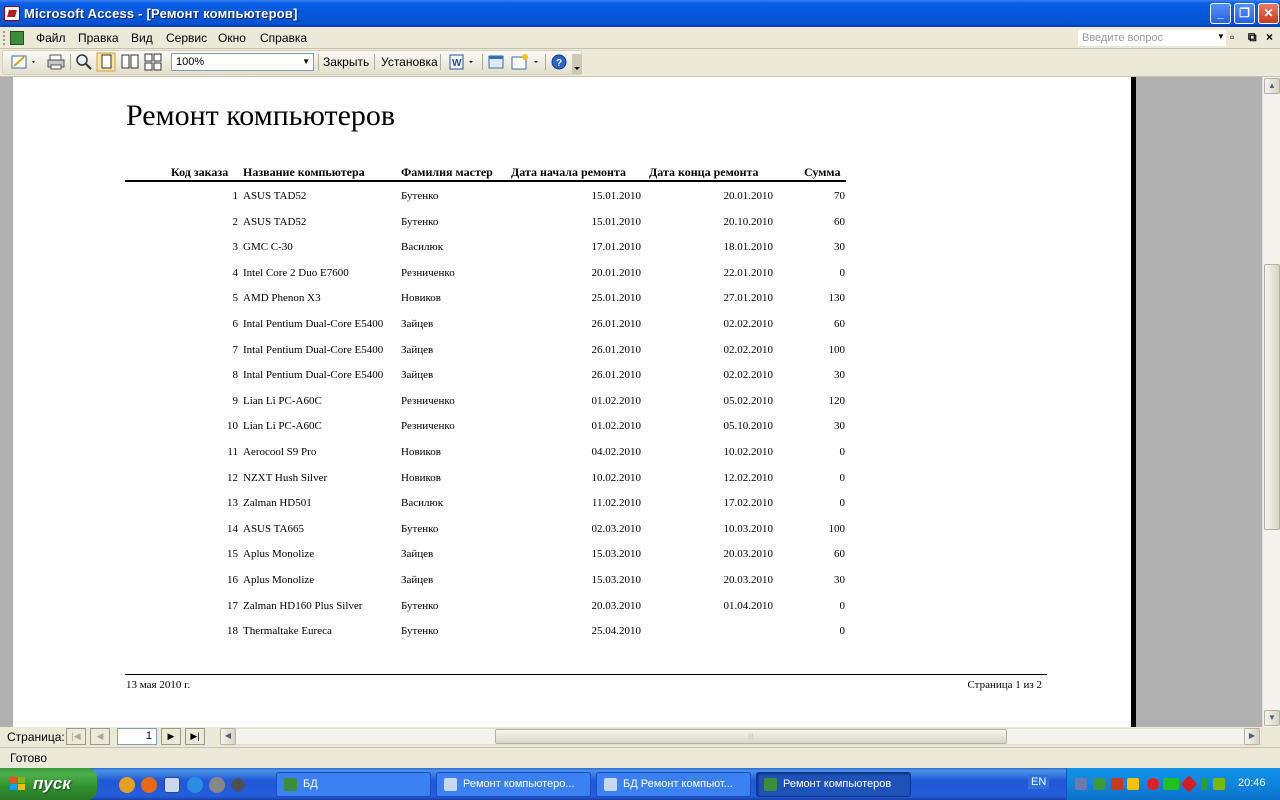 The width and height of the screenshot is (1280, 800). What do you see at coordinates (149, 785) in the screenshot?
I see `firefox-icon` at bounding box center [149, 785].